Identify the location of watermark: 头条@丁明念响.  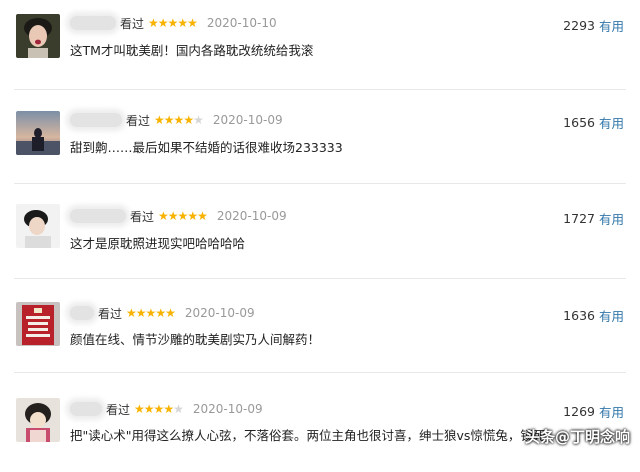
(577, 437).